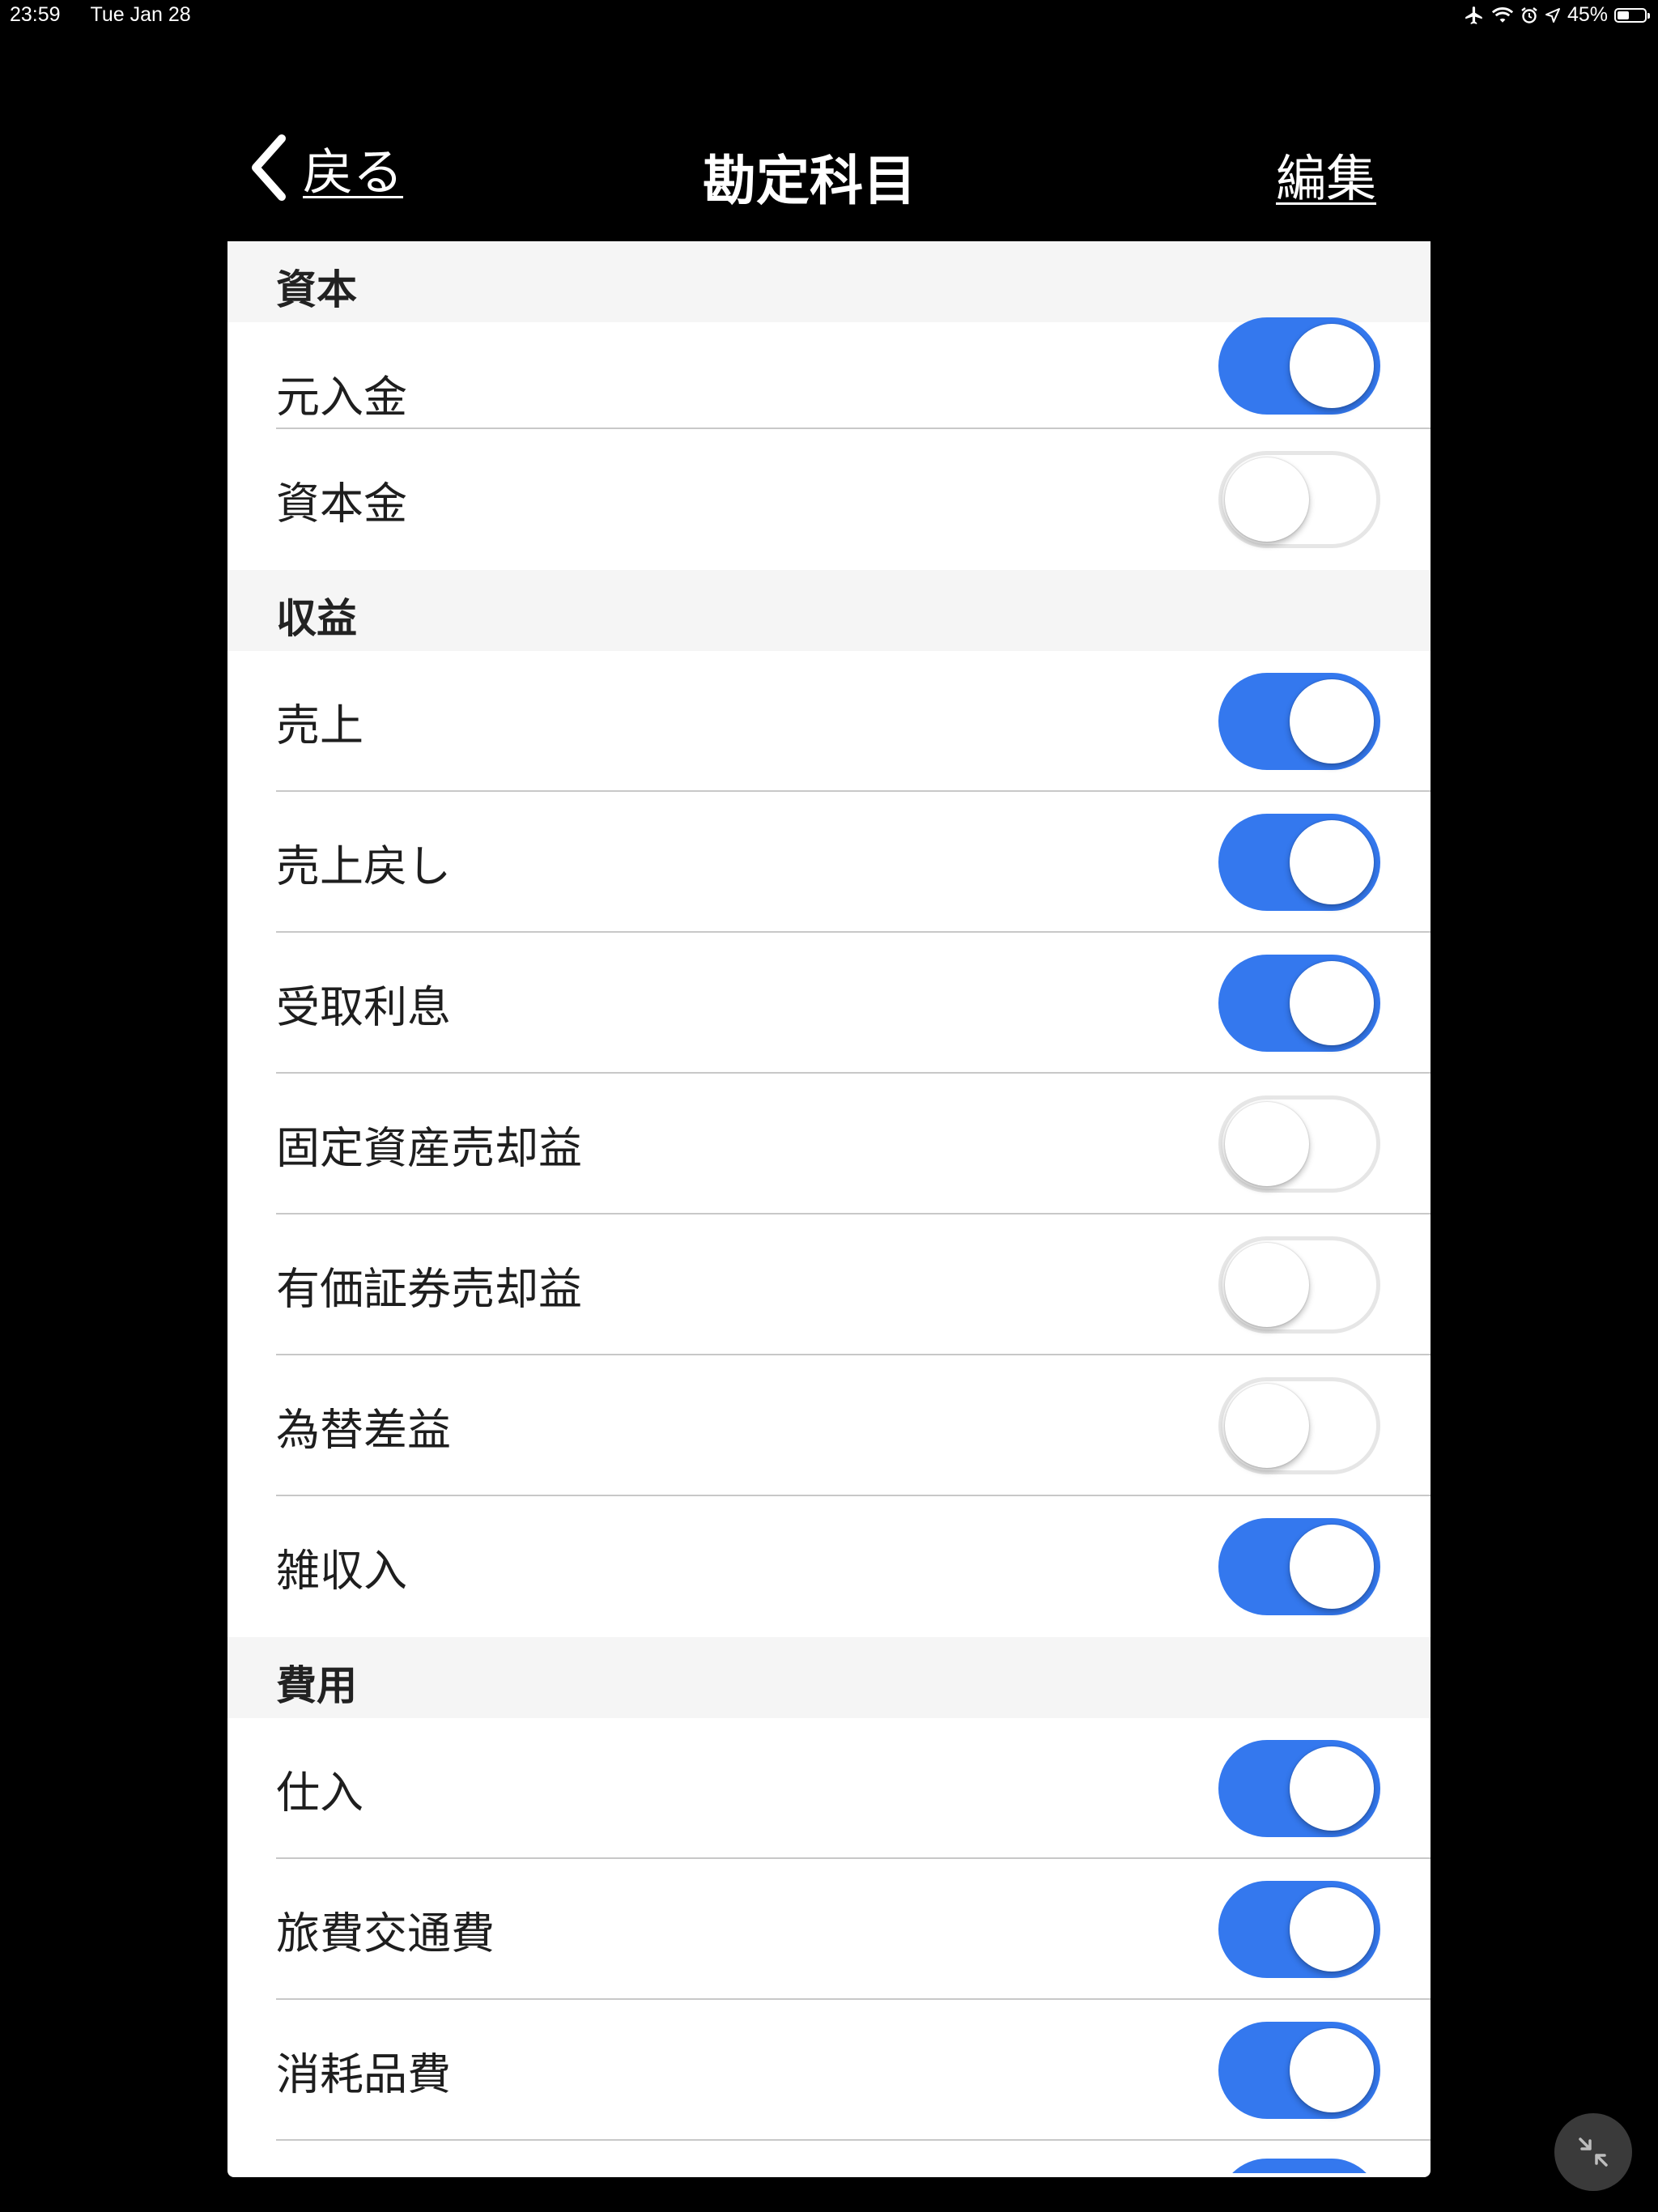 The width and height of the screenshot is (1658, 2212). Describe the element at coordinates (1502, 16) in the screenshot. I see `wifi-icon` at that location.